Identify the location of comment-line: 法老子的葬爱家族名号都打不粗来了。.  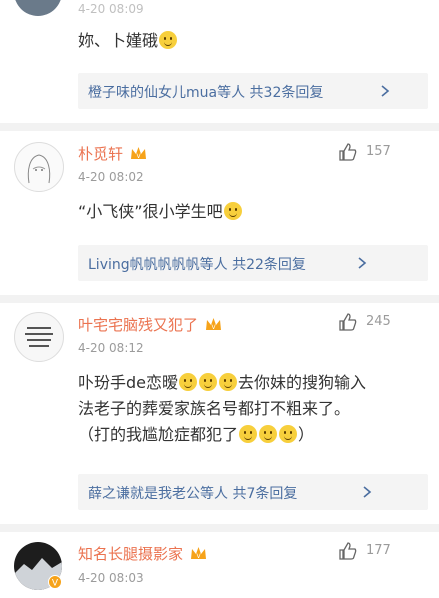
(214, 408).